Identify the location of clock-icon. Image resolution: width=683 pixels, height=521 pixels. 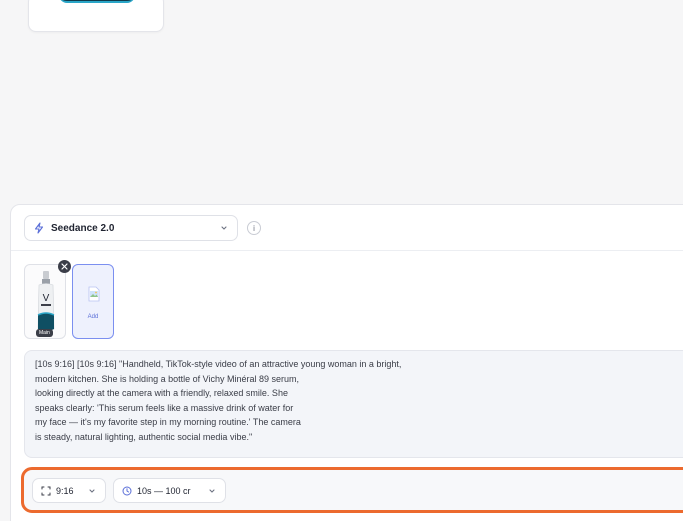
(127, 491).